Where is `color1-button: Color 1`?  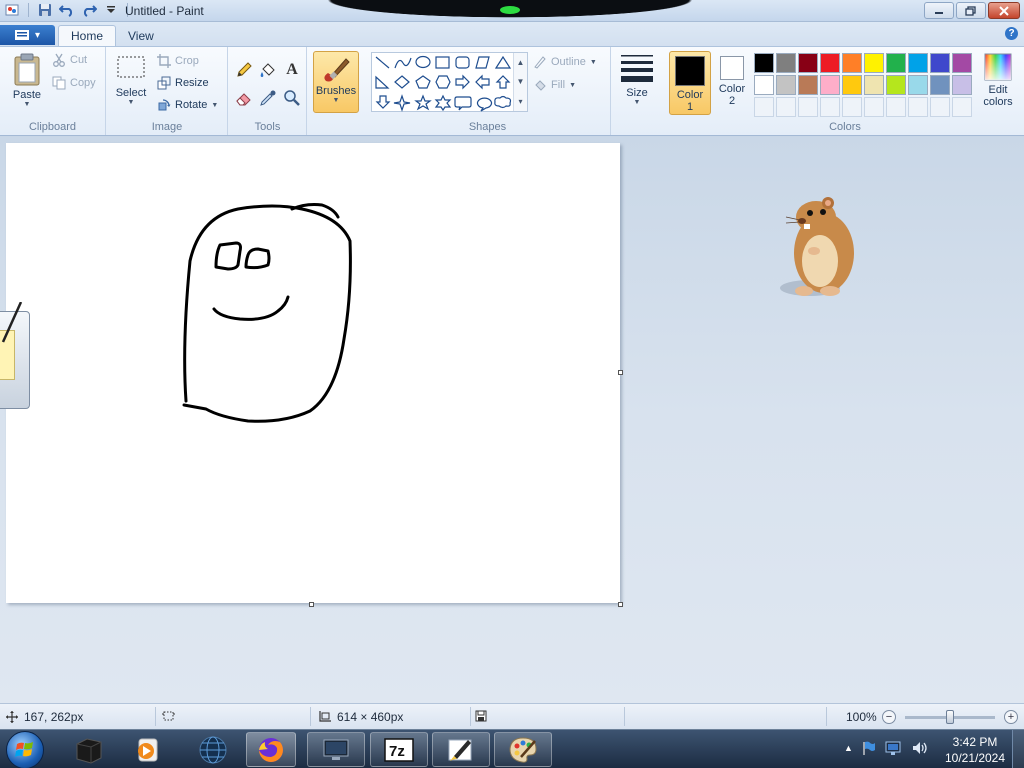 color1-button: Color 1 is located at coordinates (690, 83).